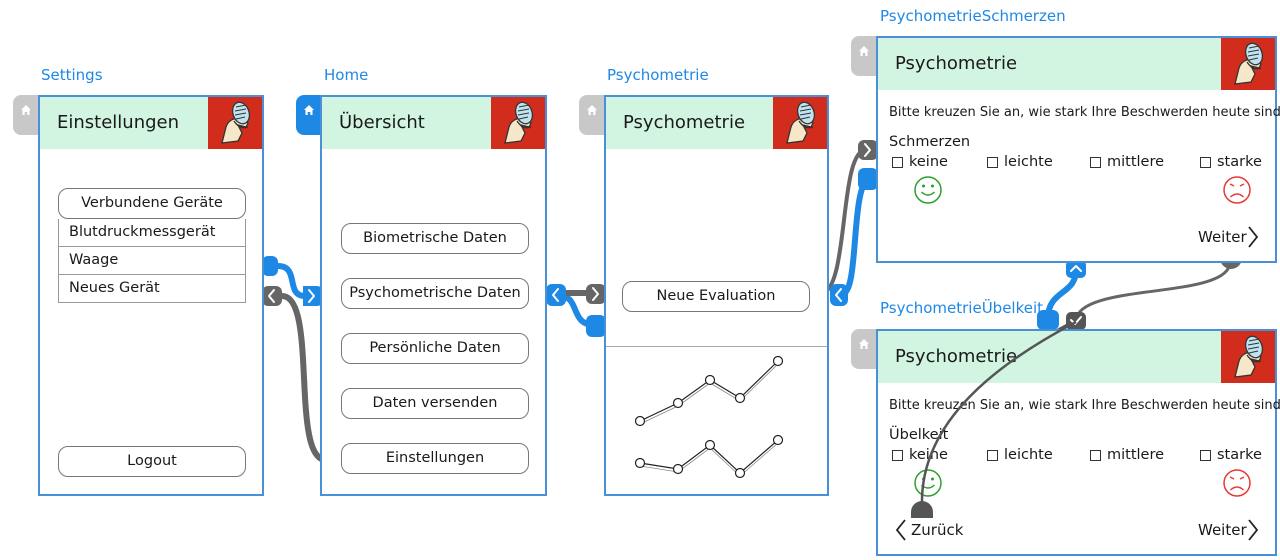  Describe the element at coordinates (919, 435) in the screenshot. I see `question-label: Übelkeit` at that location.